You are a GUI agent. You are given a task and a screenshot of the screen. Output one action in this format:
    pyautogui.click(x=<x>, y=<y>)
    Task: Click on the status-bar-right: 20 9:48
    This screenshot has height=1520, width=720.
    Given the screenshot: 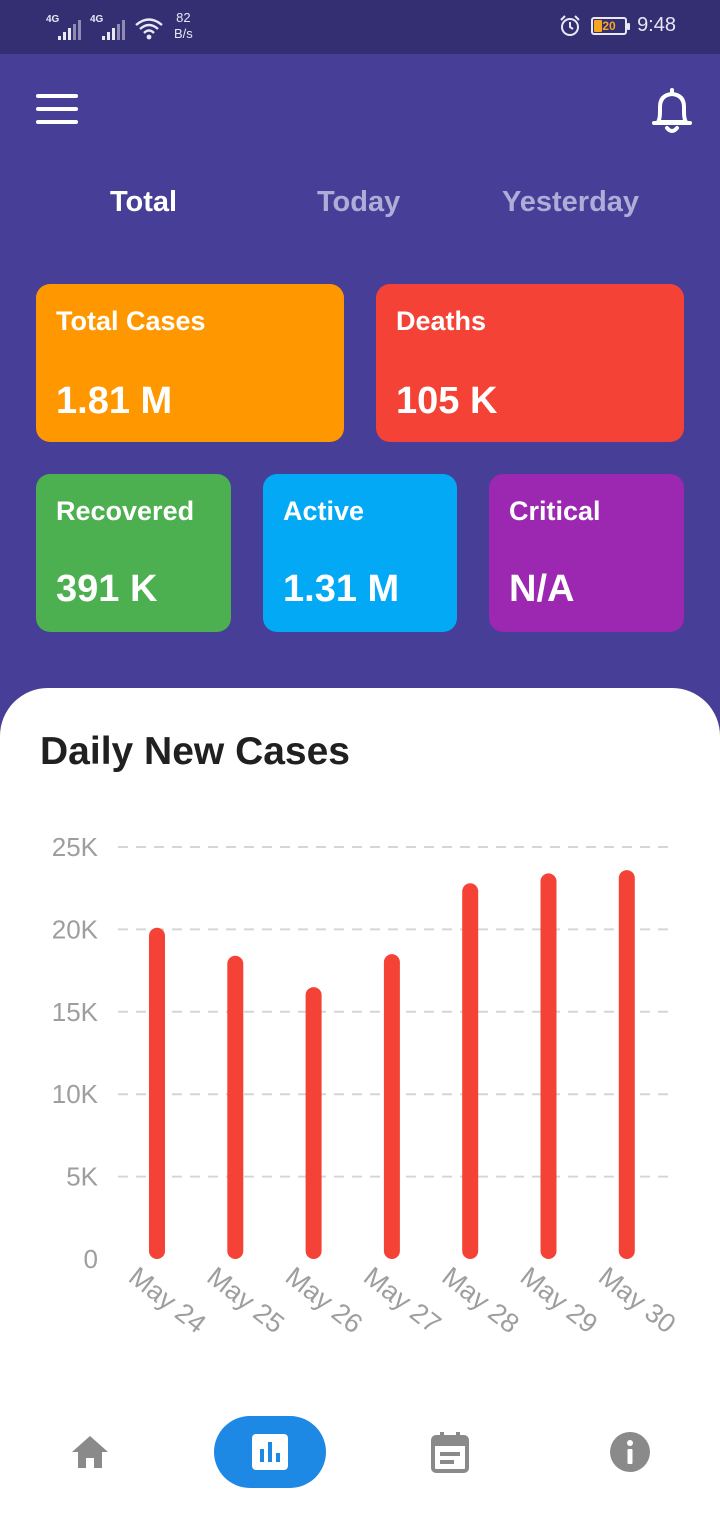 What is the action you would take?
    pyautogui.click(x=617, y=25)
    